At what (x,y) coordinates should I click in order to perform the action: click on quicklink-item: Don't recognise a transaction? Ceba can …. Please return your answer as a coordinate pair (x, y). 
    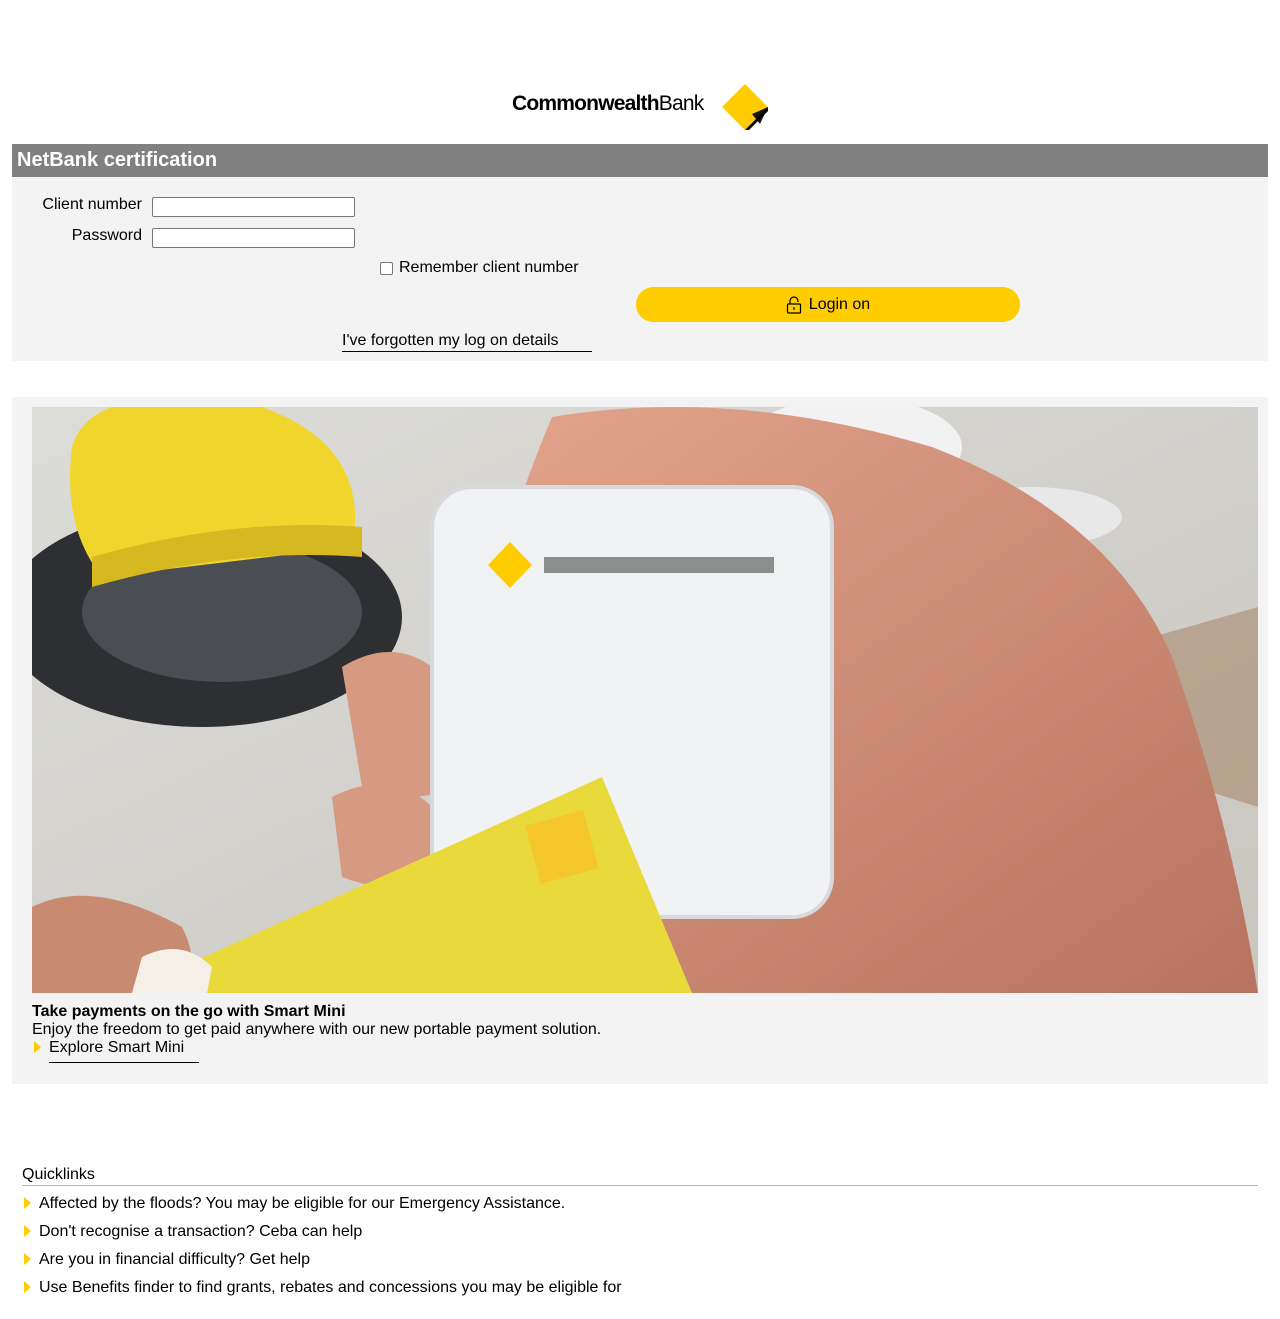
    Looking at the image, I should click on (323, 1237).